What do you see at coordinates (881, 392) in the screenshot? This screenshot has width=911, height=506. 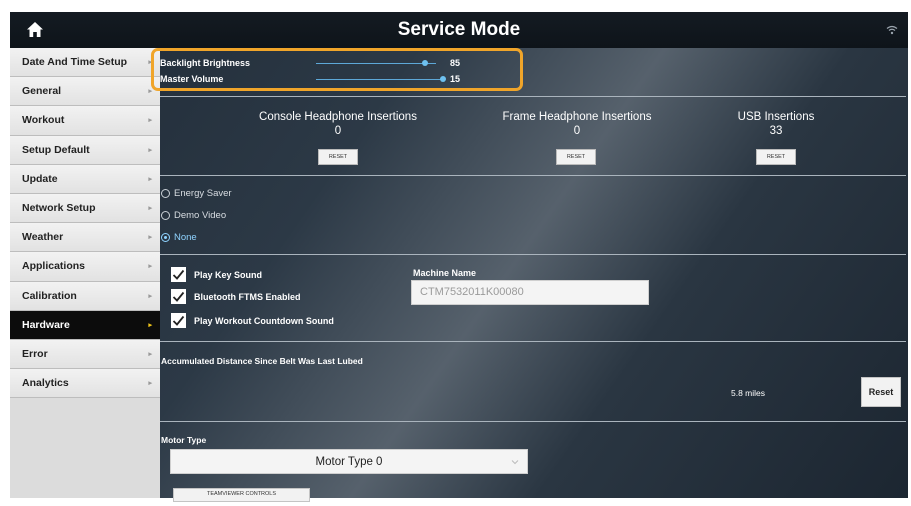 I see `reset-belt-button: Reset` at bounding box center [881, 392].